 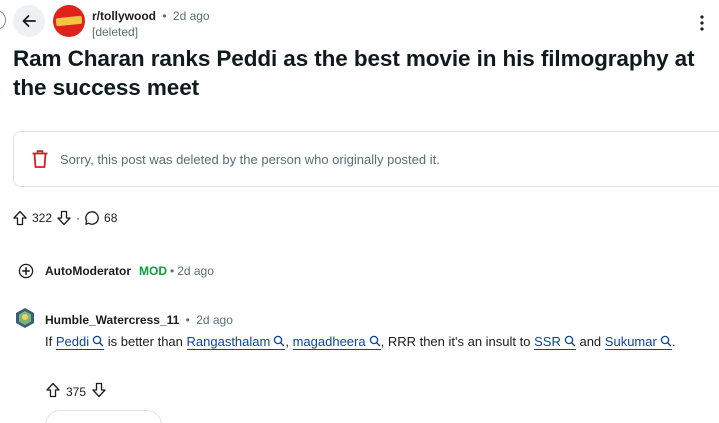 I want to click on post-comment-count: 68, so click(x=111, y=218).